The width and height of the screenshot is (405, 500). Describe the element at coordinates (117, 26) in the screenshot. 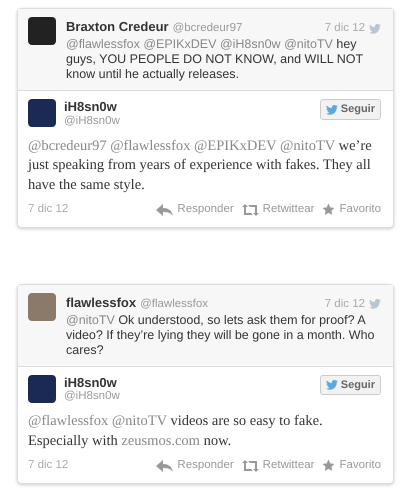

I see `user-name: Braxton Credeur` at that location.